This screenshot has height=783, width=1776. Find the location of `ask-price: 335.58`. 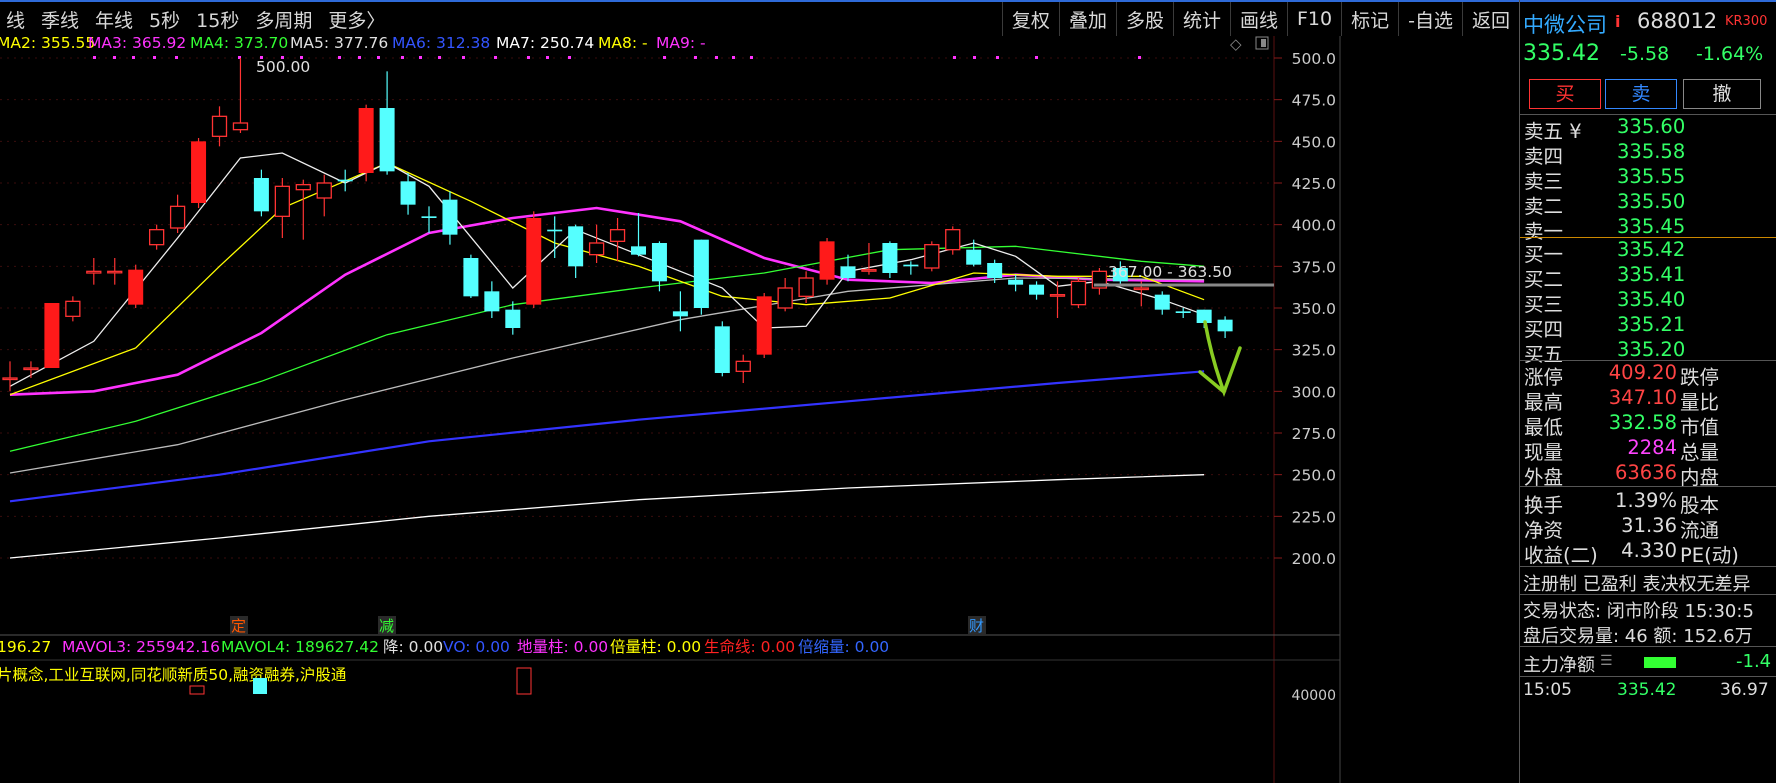

ask-price: 335.58 is located at coordinates (1651, 151).